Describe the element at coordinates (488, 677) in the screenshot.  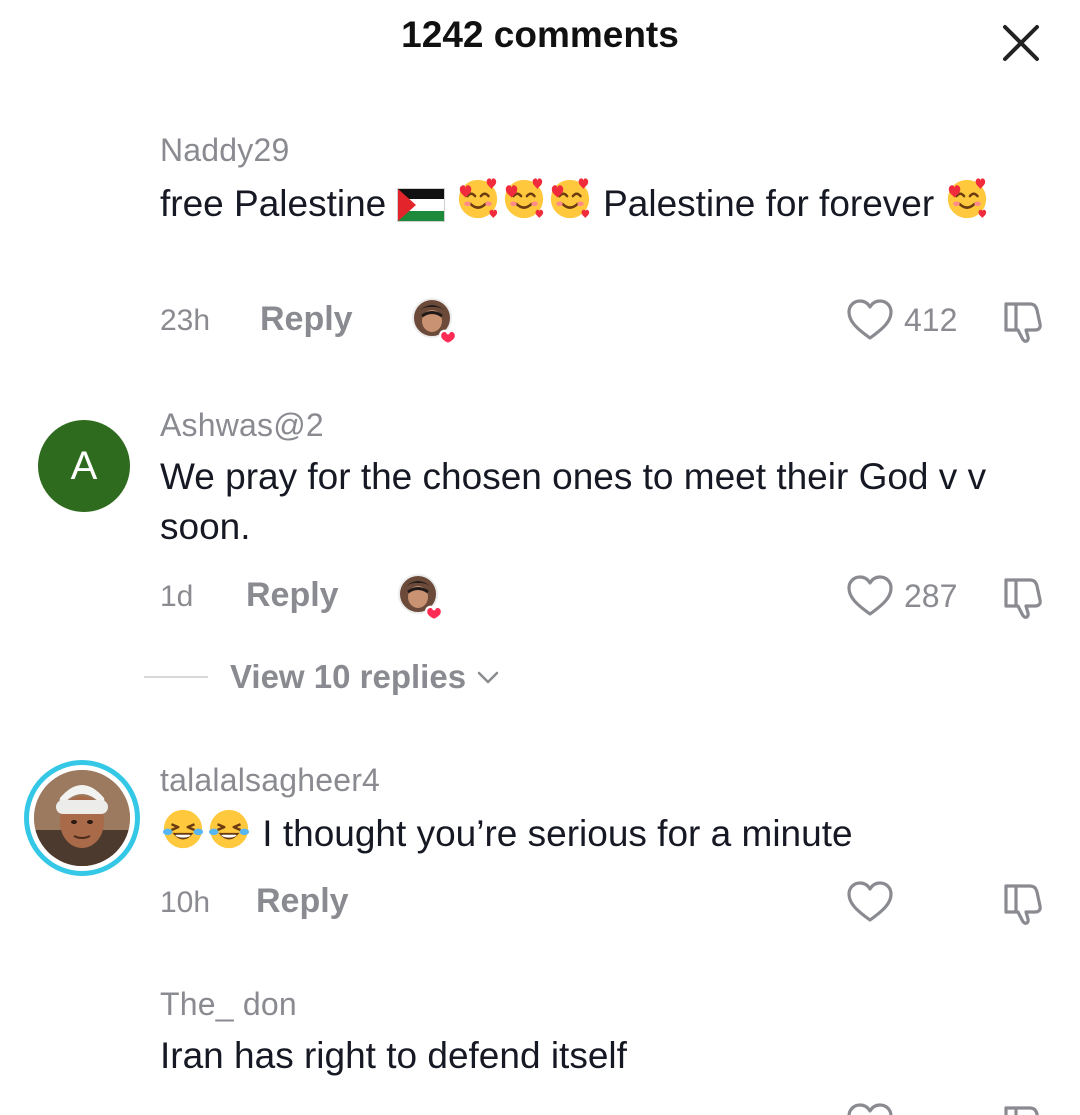
I see `chevron-down-icon` at that location.